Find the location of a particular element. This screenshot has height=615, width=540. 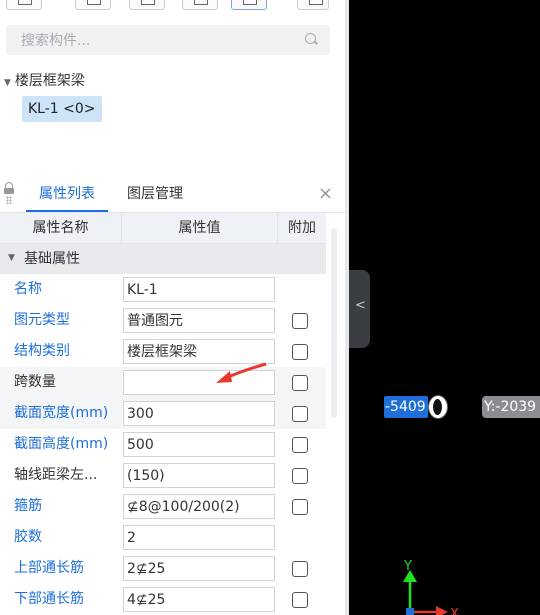

table-row: 下部通长筋 4⊈25 is located at coordinates (163, 599).